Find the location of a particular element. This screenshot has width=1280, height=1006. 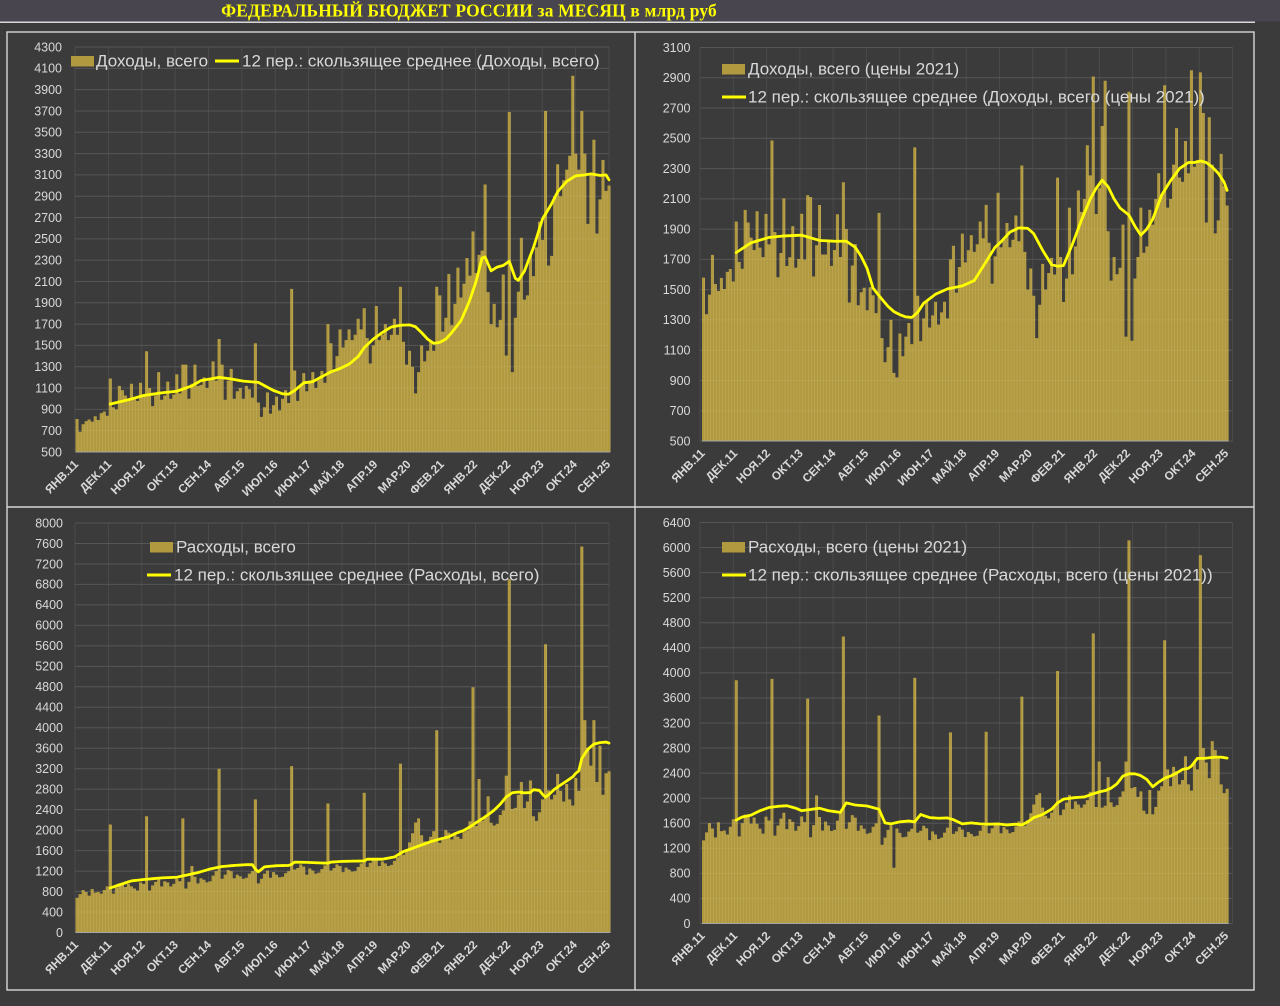

svg-text: Доходы, всего (цены 2021) is located at coordinates (853, 69).